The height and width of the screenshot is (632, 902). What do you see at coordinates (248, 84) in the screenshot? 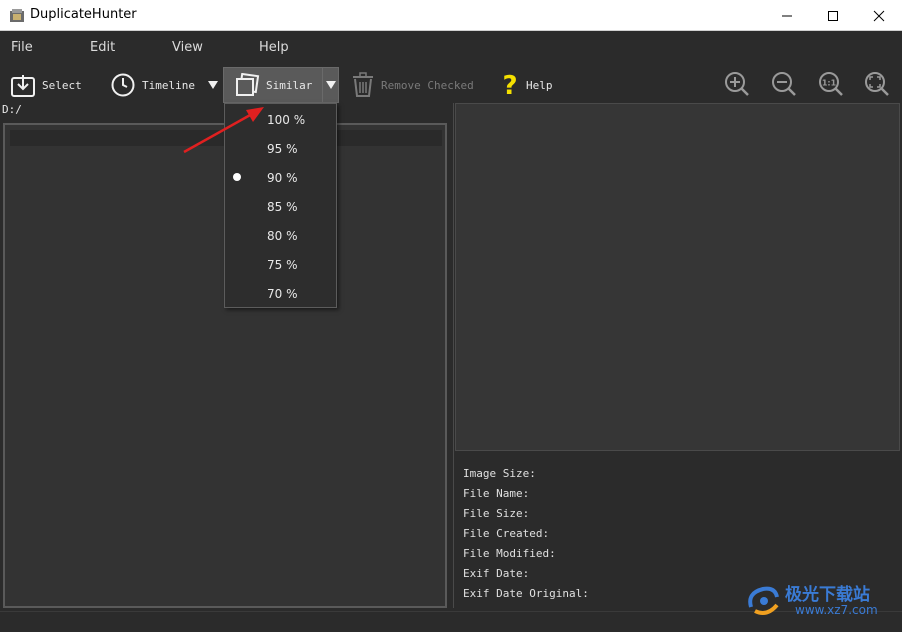
I see `photos-icon` at bounding box center [248, 84].